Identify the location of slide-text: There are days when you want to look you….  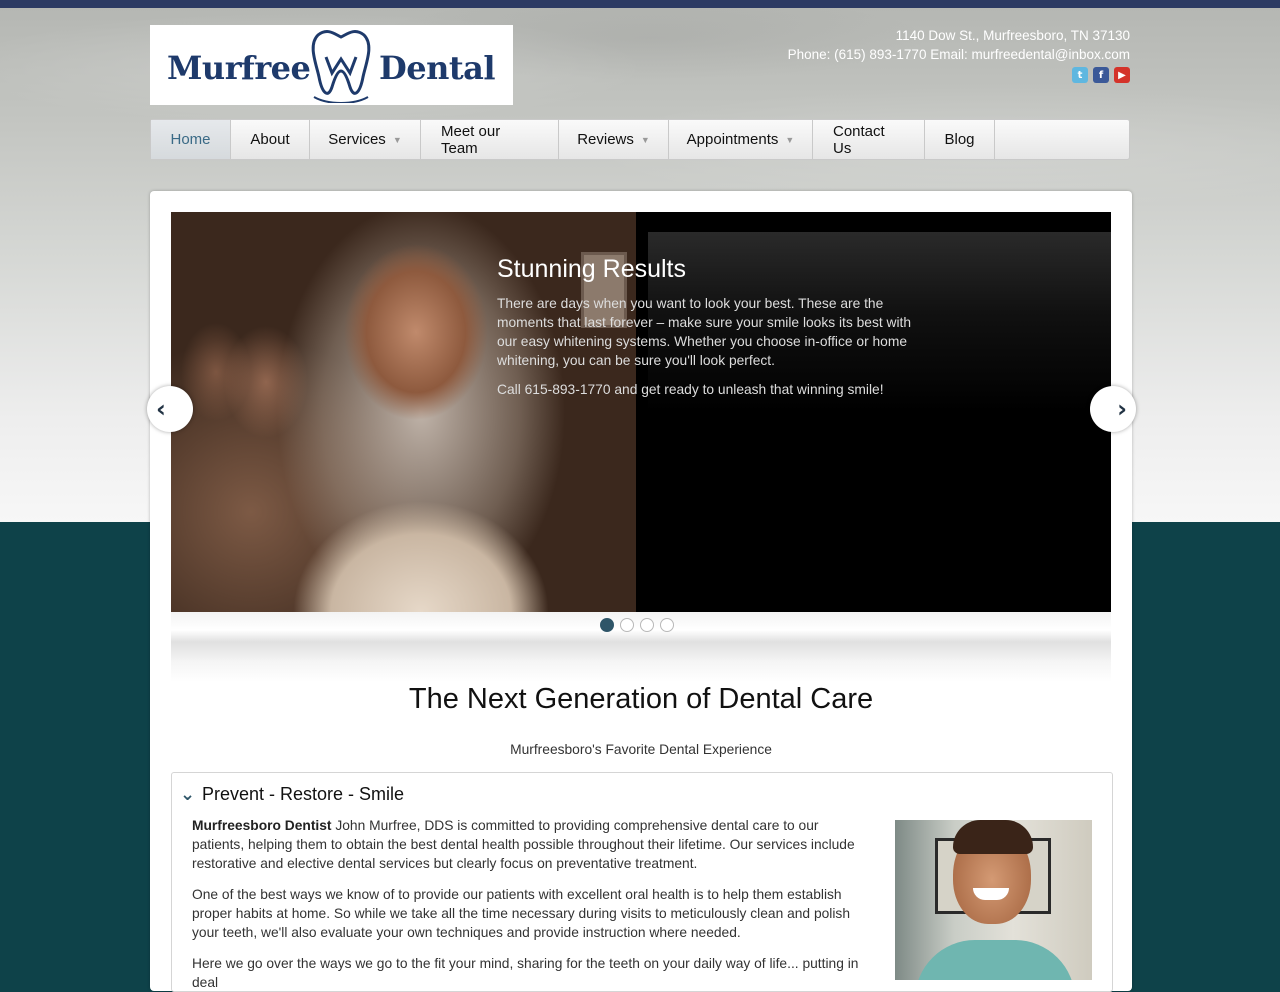
(704, 332).